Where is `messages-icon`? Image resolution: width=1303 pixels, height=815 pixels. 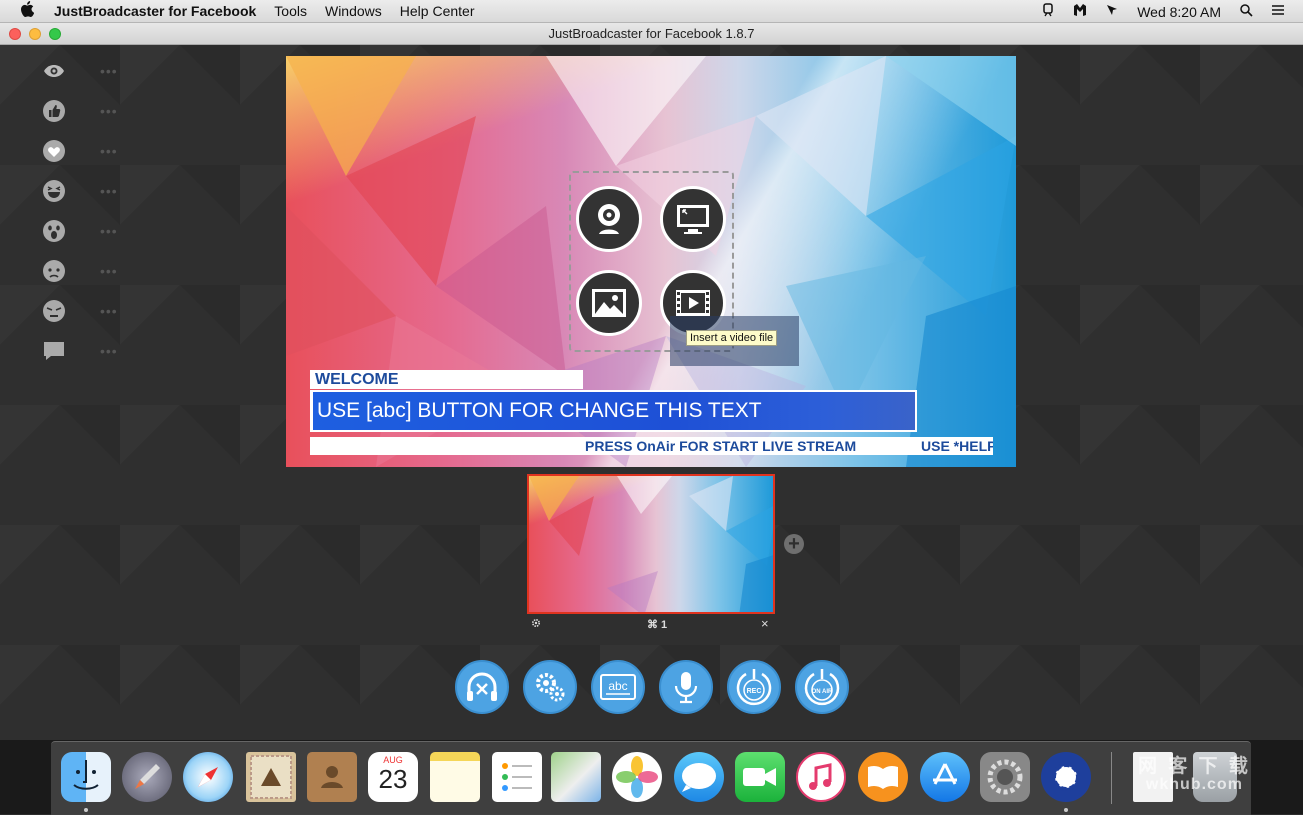 messages-icon is located at coordinates (699, 777).